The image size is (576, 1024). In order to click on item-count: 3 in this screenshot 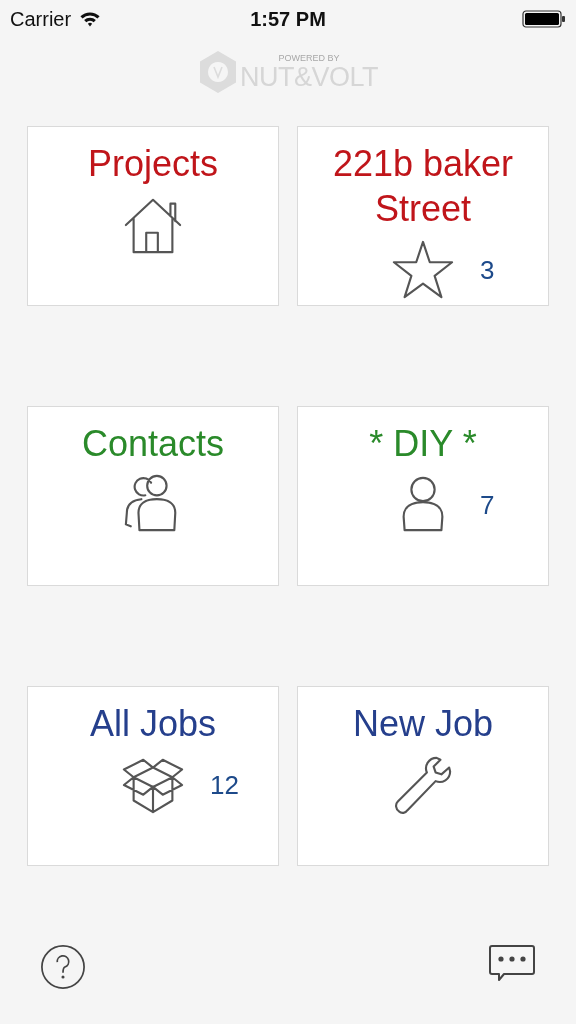, I will do `click(487, 269)`.